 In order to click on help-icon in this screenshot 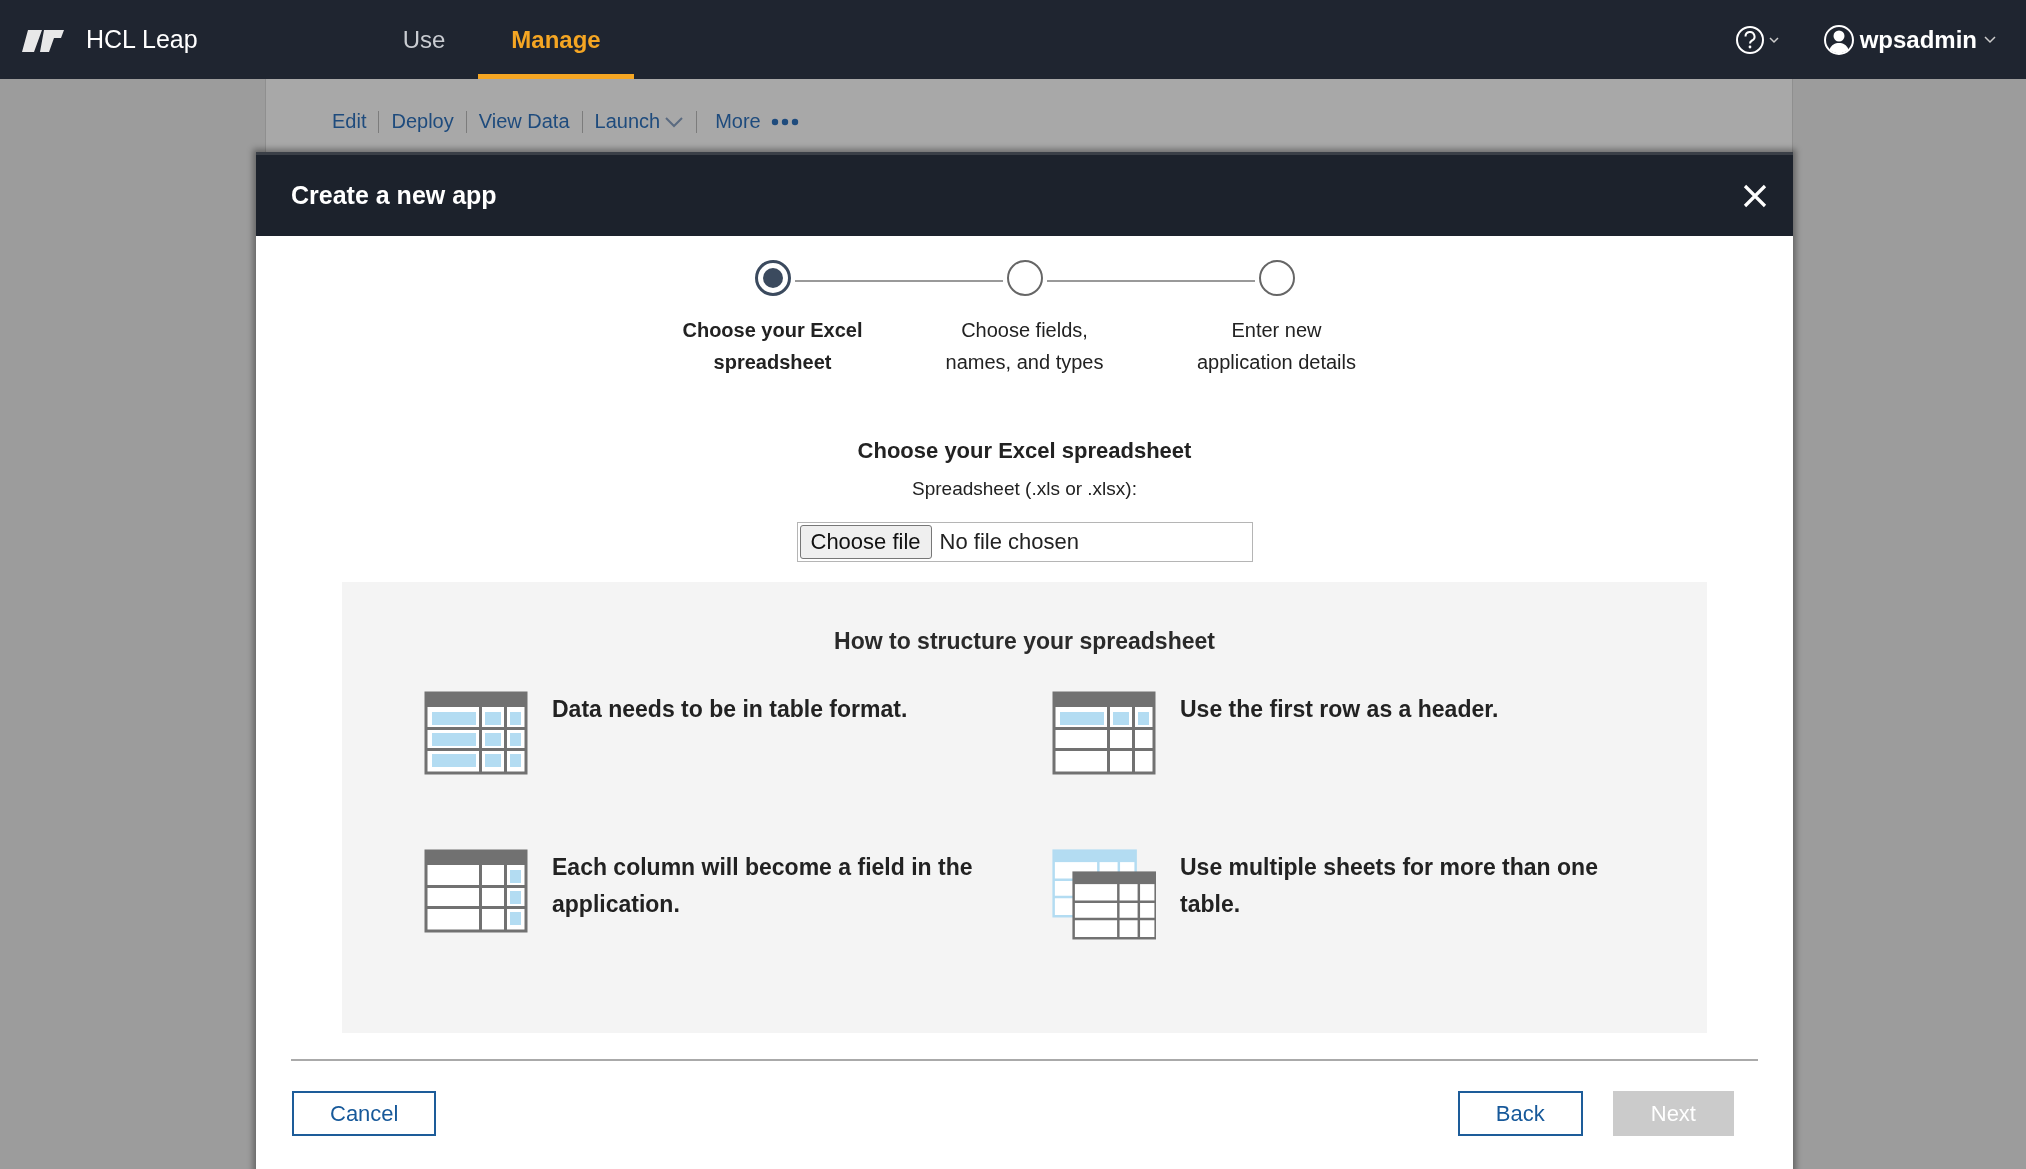, I will do `click(1757, 39)`.